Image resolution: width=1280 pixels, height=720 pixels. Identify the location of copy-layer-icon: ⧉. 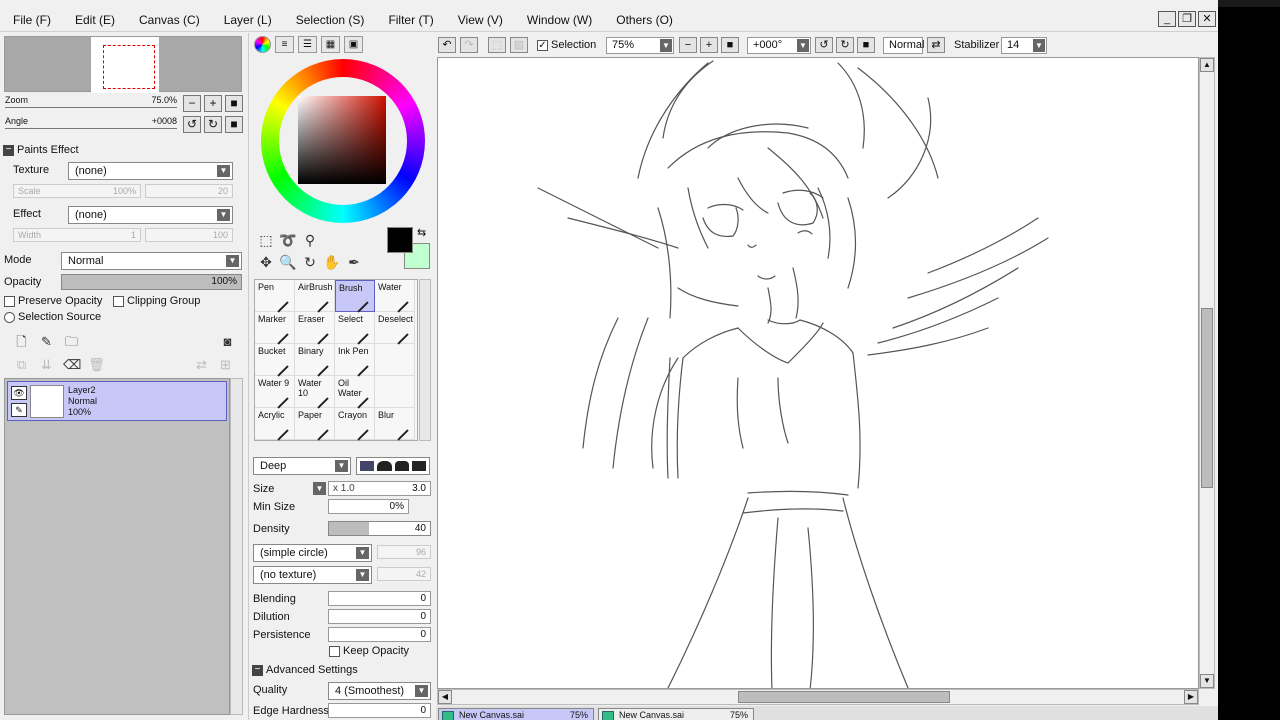
(21, 364).